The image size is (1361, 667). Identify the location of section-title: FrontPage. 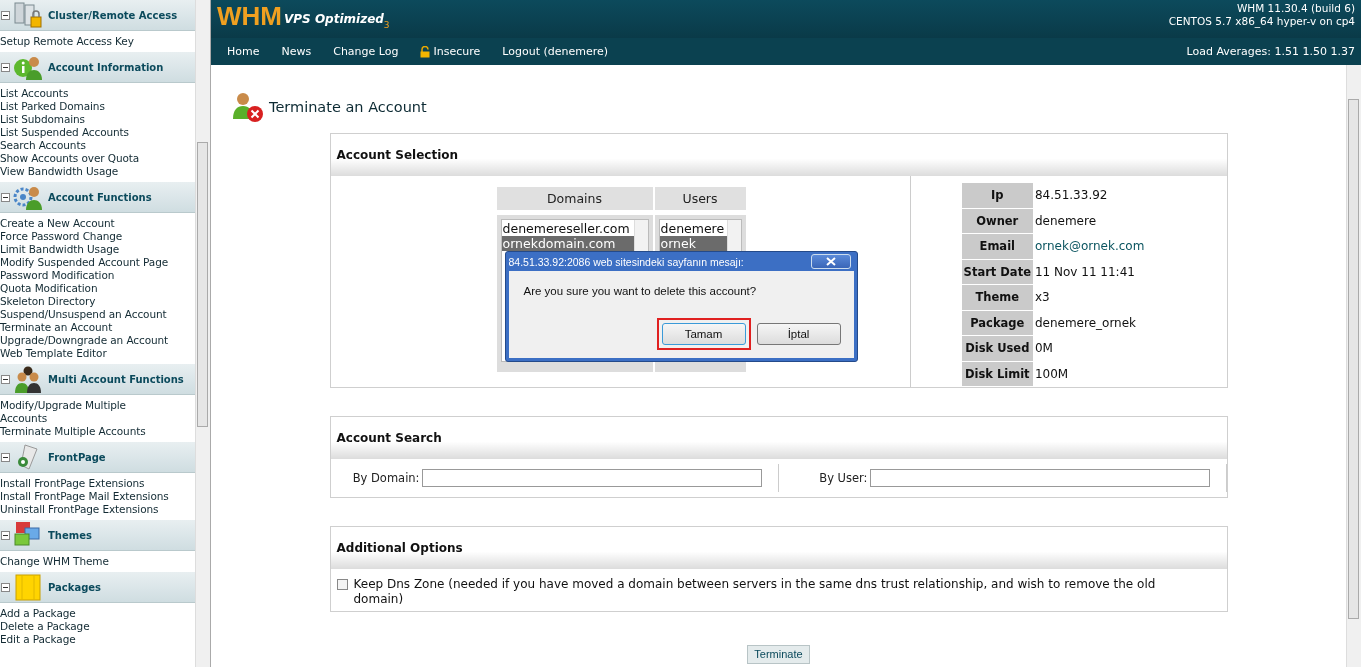
(77, 457).